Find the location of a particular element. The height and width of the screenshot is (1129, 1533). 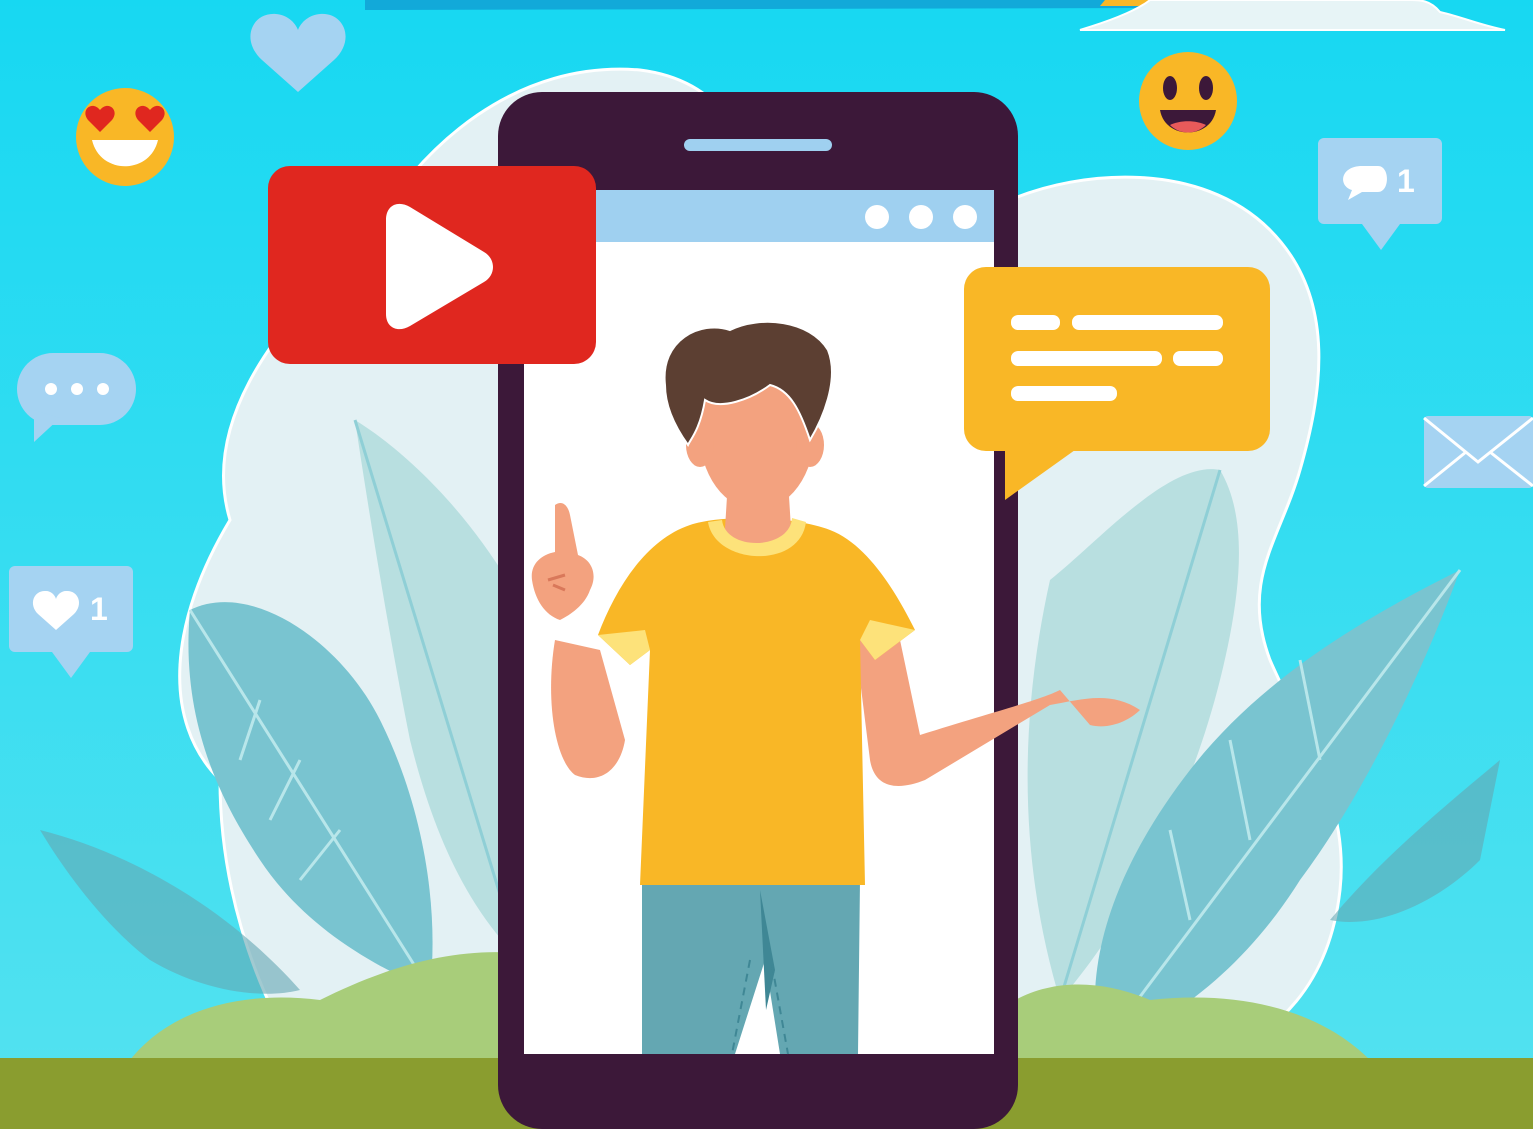

heart-eyes-emoji-icon is located at coordinates (125, 137).